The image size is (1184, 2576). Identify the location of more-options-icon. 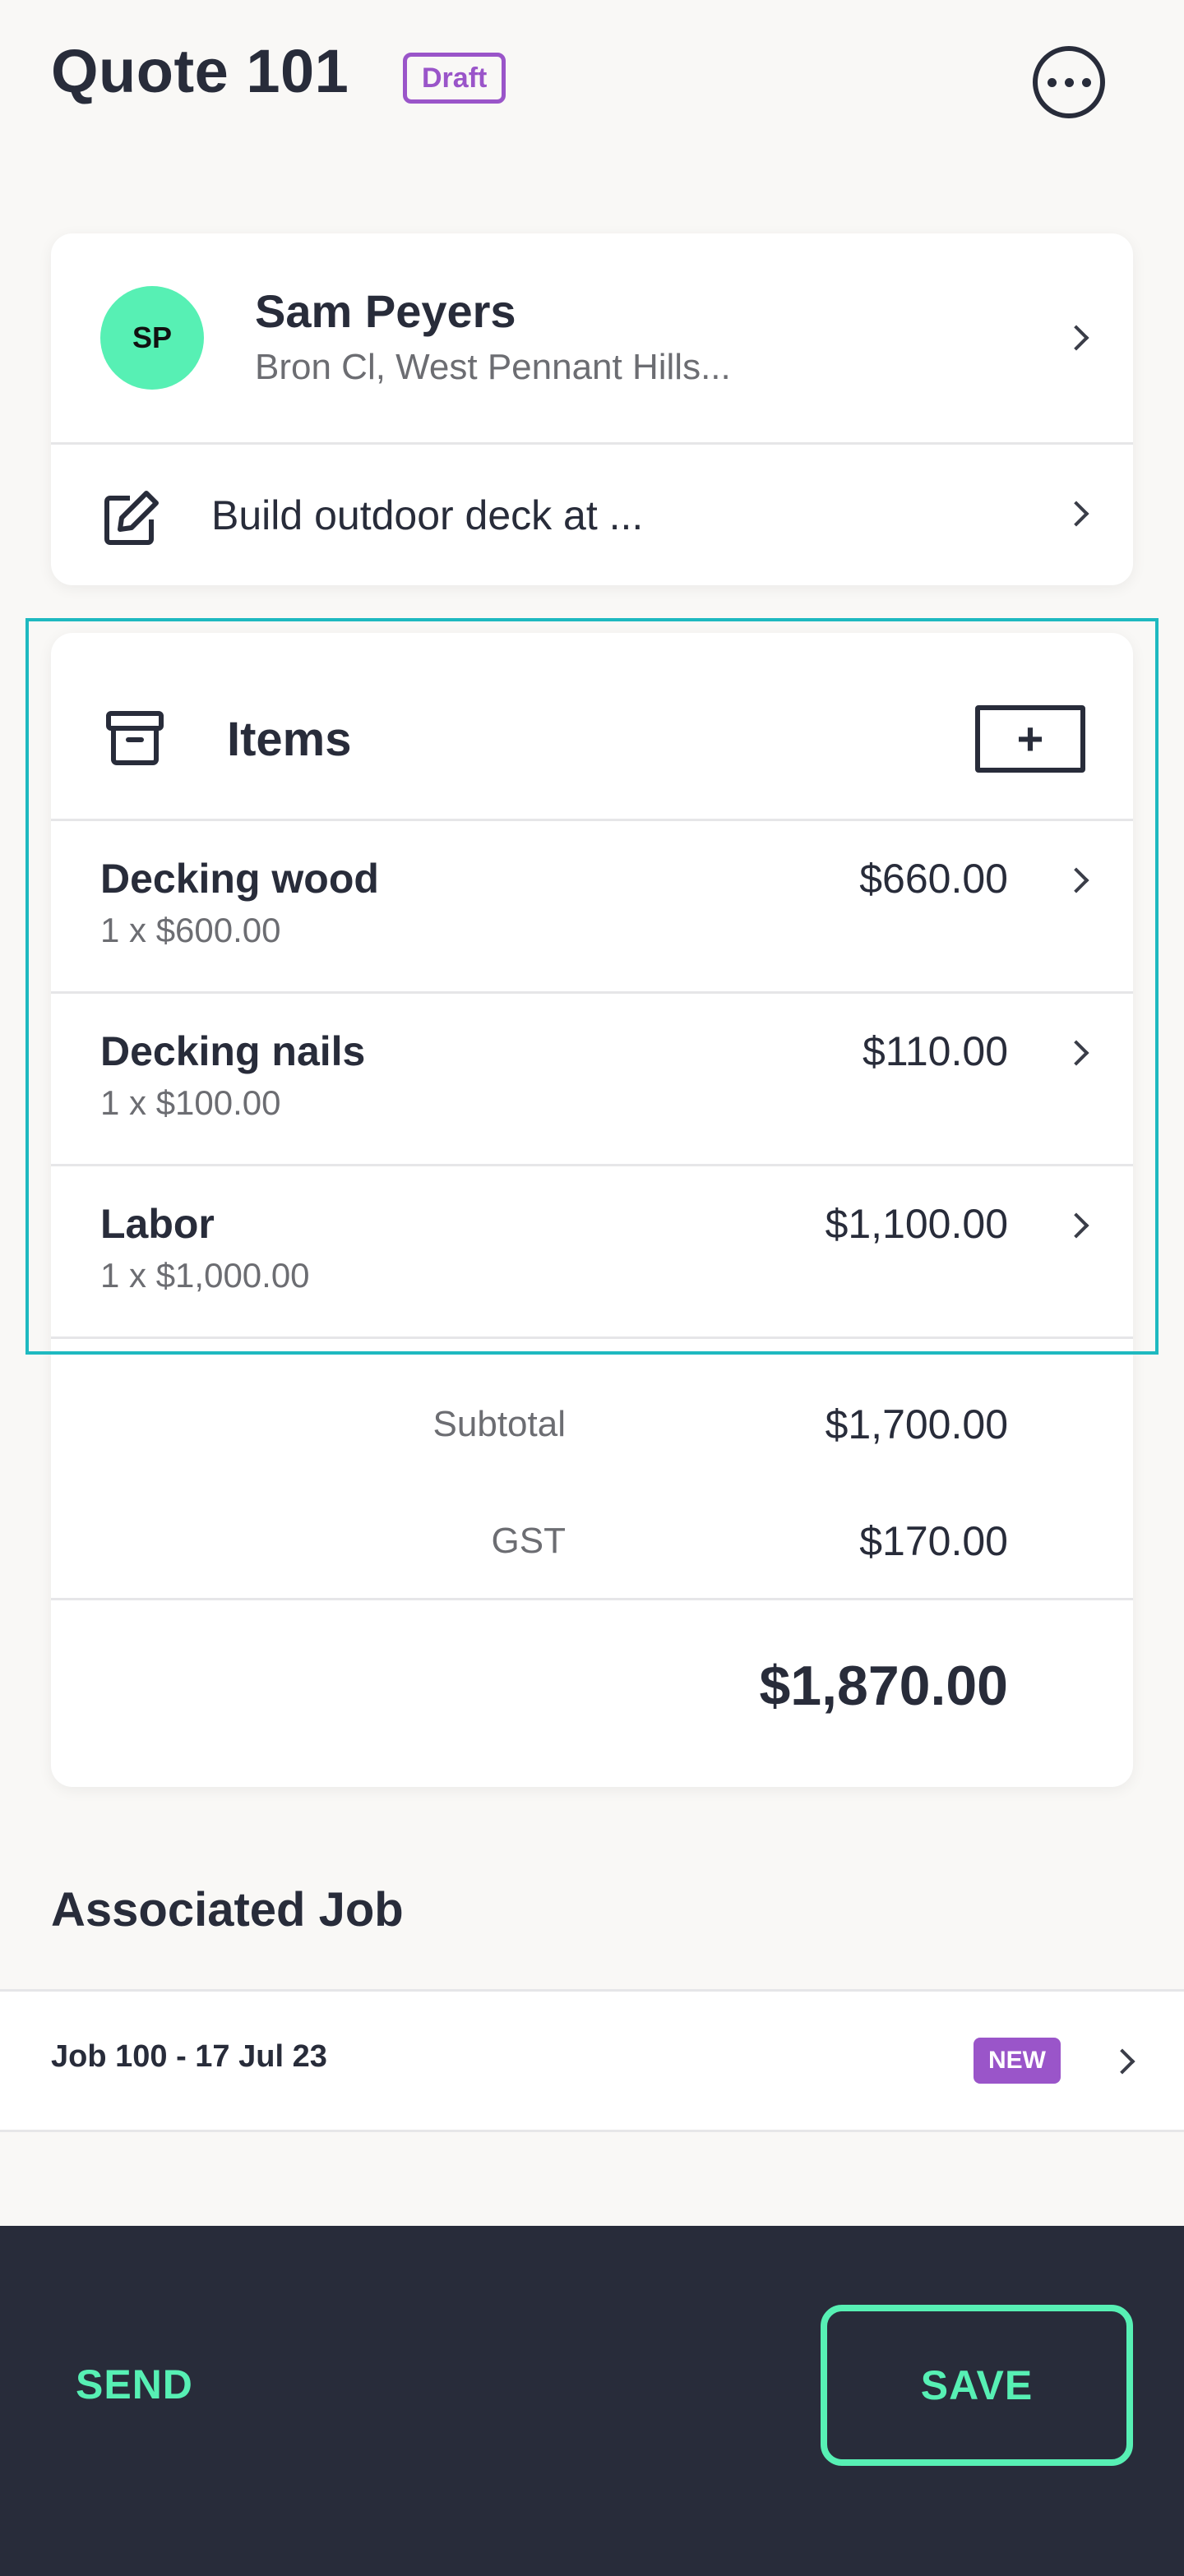
(1052, 82).